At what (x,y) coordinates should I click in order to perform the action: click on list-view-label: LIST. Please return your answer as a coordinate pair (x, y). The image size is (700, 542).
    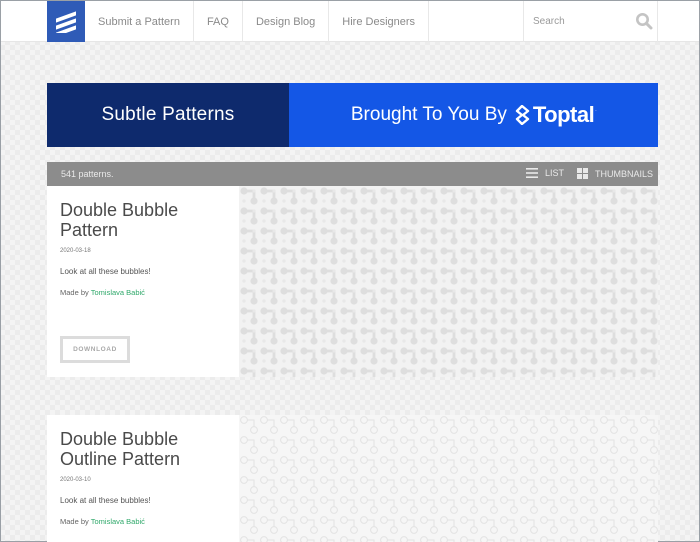
    Looking at the image, I should click on (555, 173).